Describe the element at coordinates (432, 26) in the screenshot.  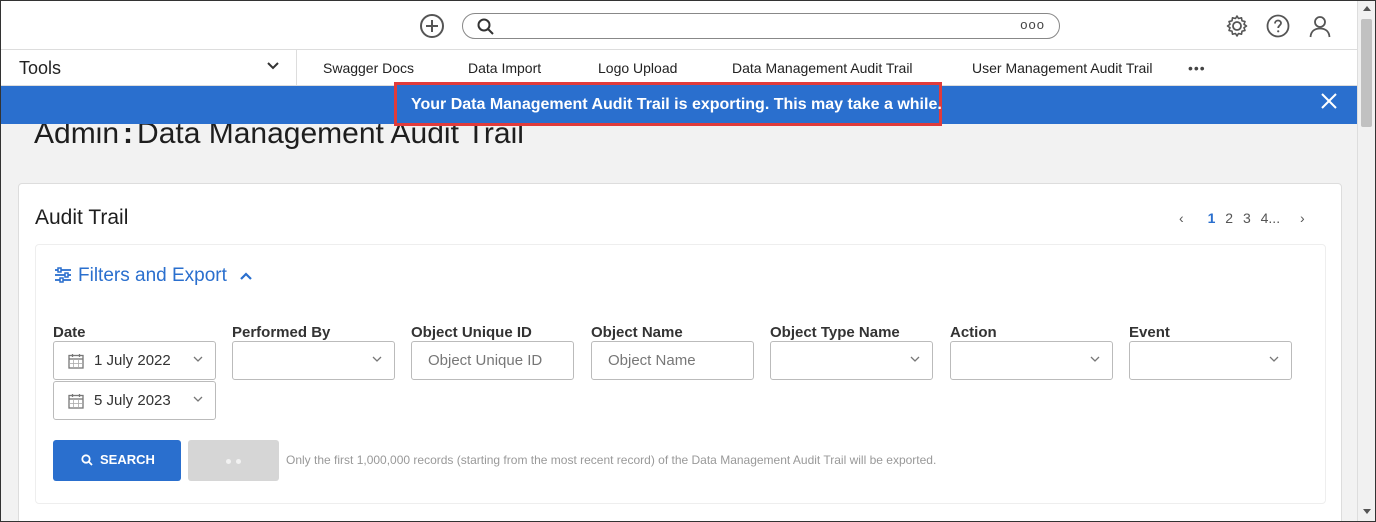
I see `add-icon` at that location.